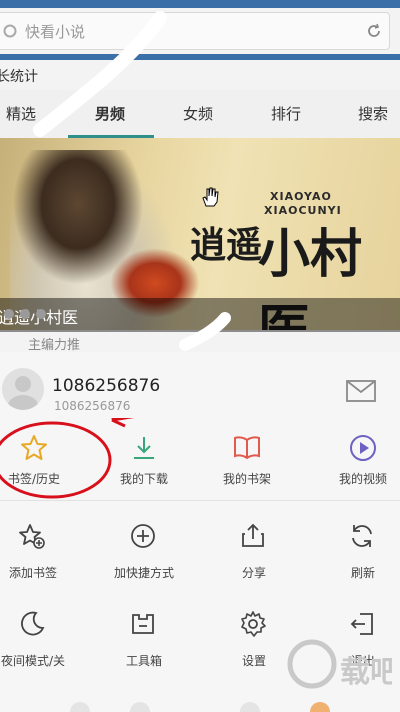 The width and height of the screenshot is (400, 712). I want to click on user-name: 1086256876, so click(106, 386).